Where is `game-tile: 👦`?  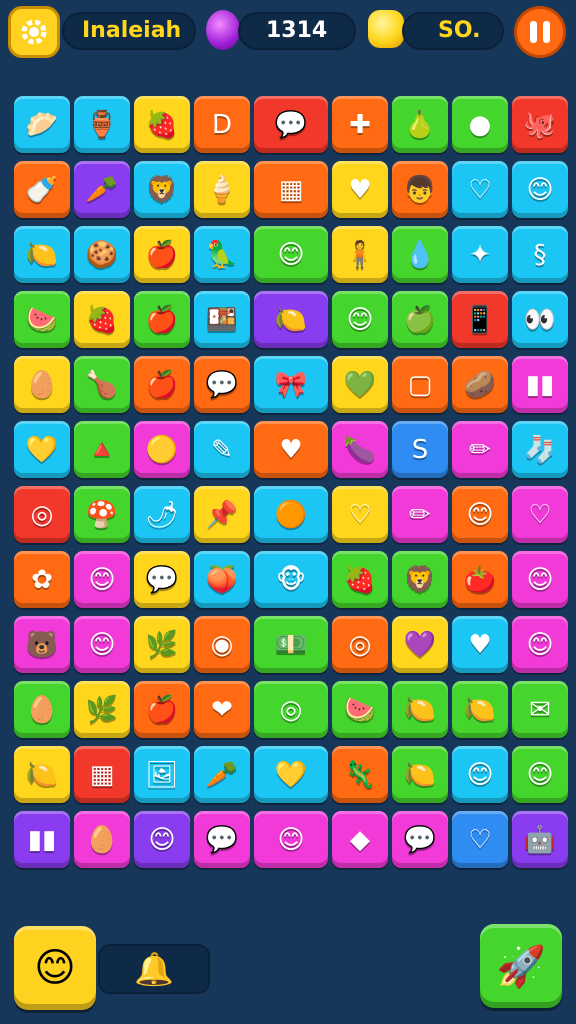
game-tile: 👦 is located at coordinates (420, 189).